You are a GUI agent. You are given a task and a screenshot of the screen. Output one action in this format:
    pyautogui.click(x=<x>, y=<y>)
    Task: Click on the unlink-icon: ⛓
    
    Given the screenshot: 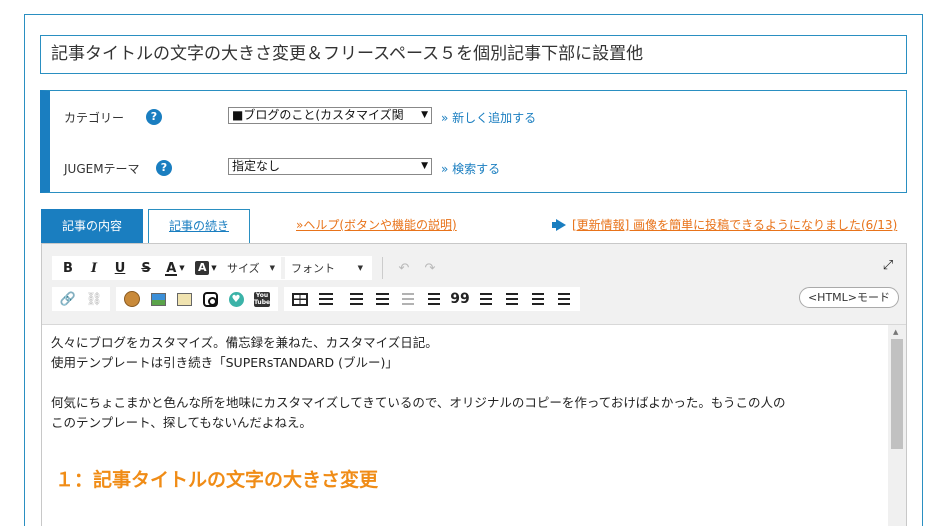 What is the action you would take?
    pyautogui.click(x=94, y=299)
    